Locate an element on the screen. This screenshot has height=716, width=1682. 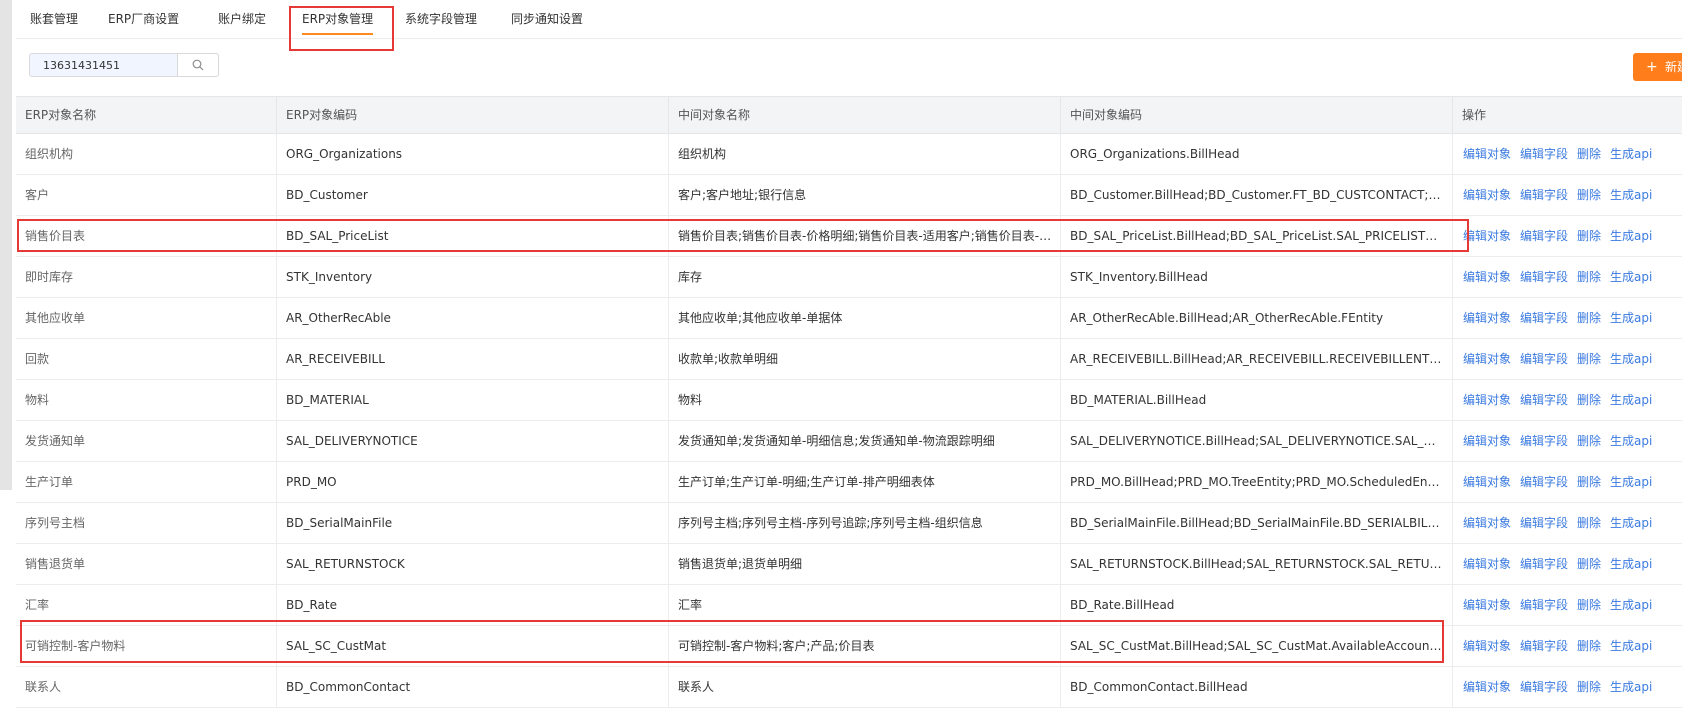
tab-account-sets: 账套管理 is located at coordinates (54, 19).